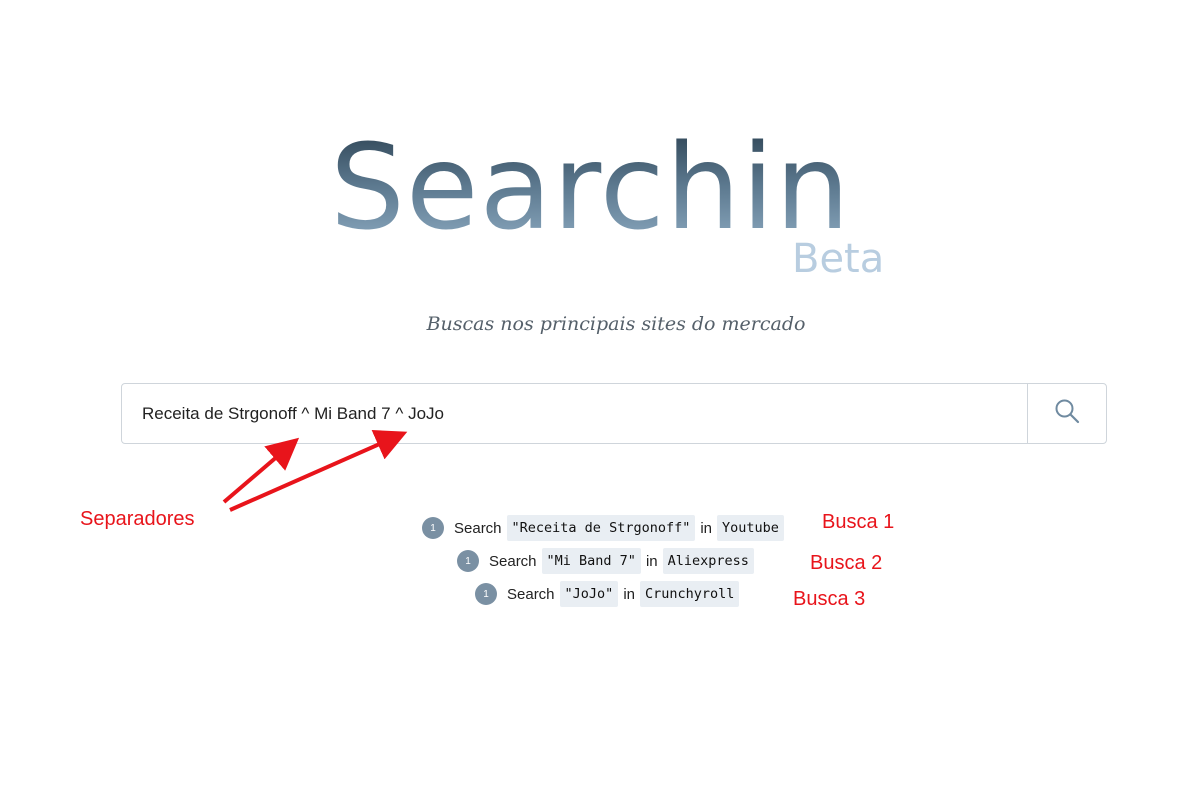 The image size is (1204, 787). I want to click on logo: Searchin Beta, so click(620, 213).